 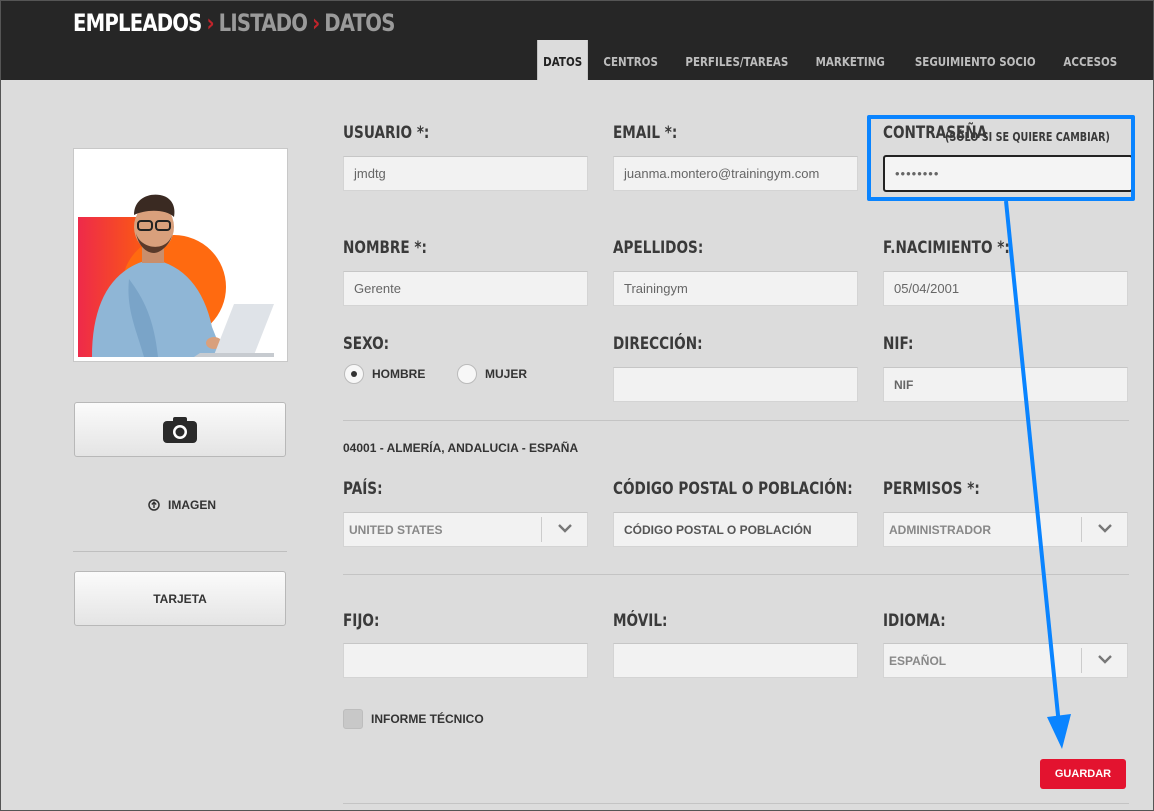 I want to click on idioma-select-value: ESPAÑOL, so click(x=918, y=660).